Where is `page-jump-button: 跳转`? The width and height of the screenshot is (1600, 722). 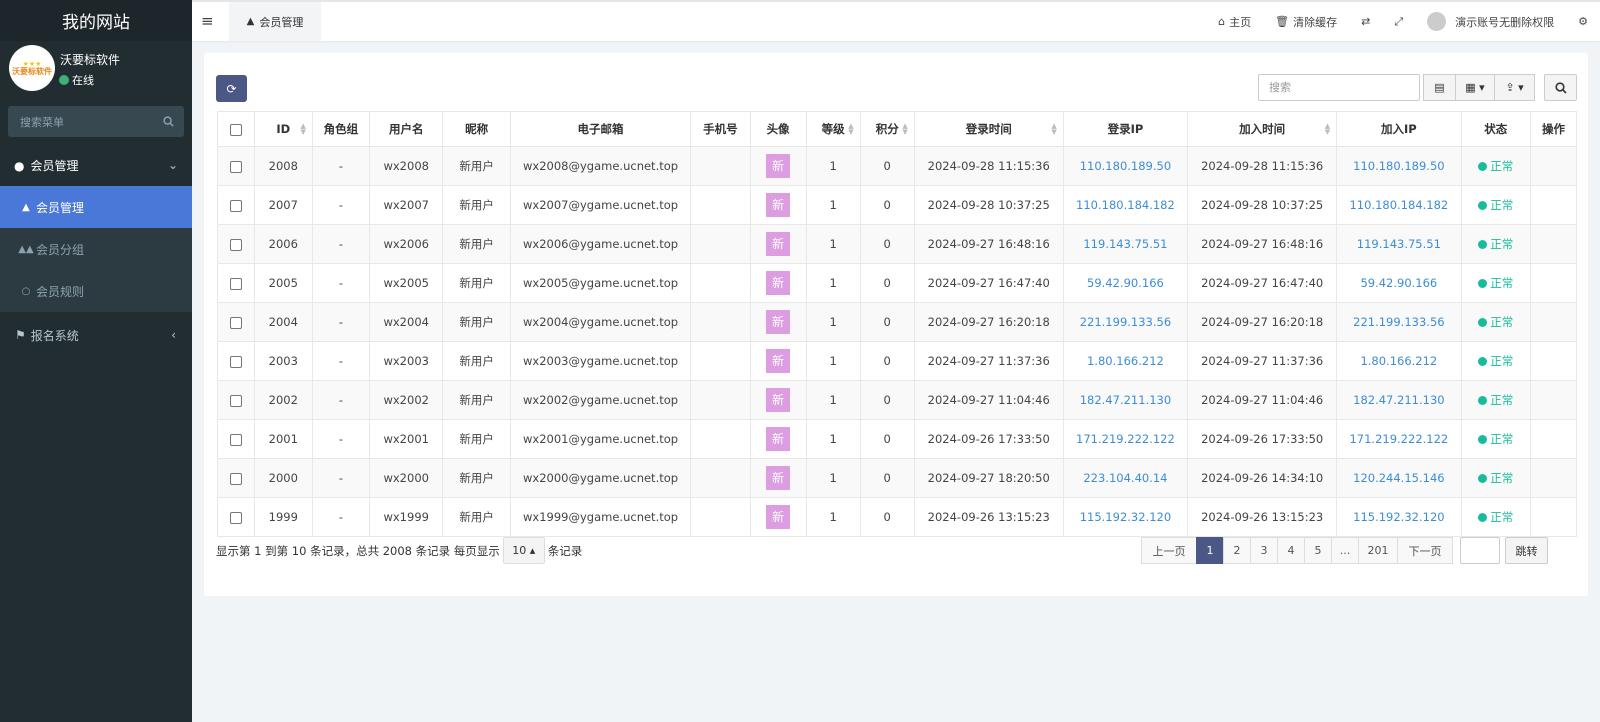 page-jump-button: 跳转 is located at coordinates (1526, 550).